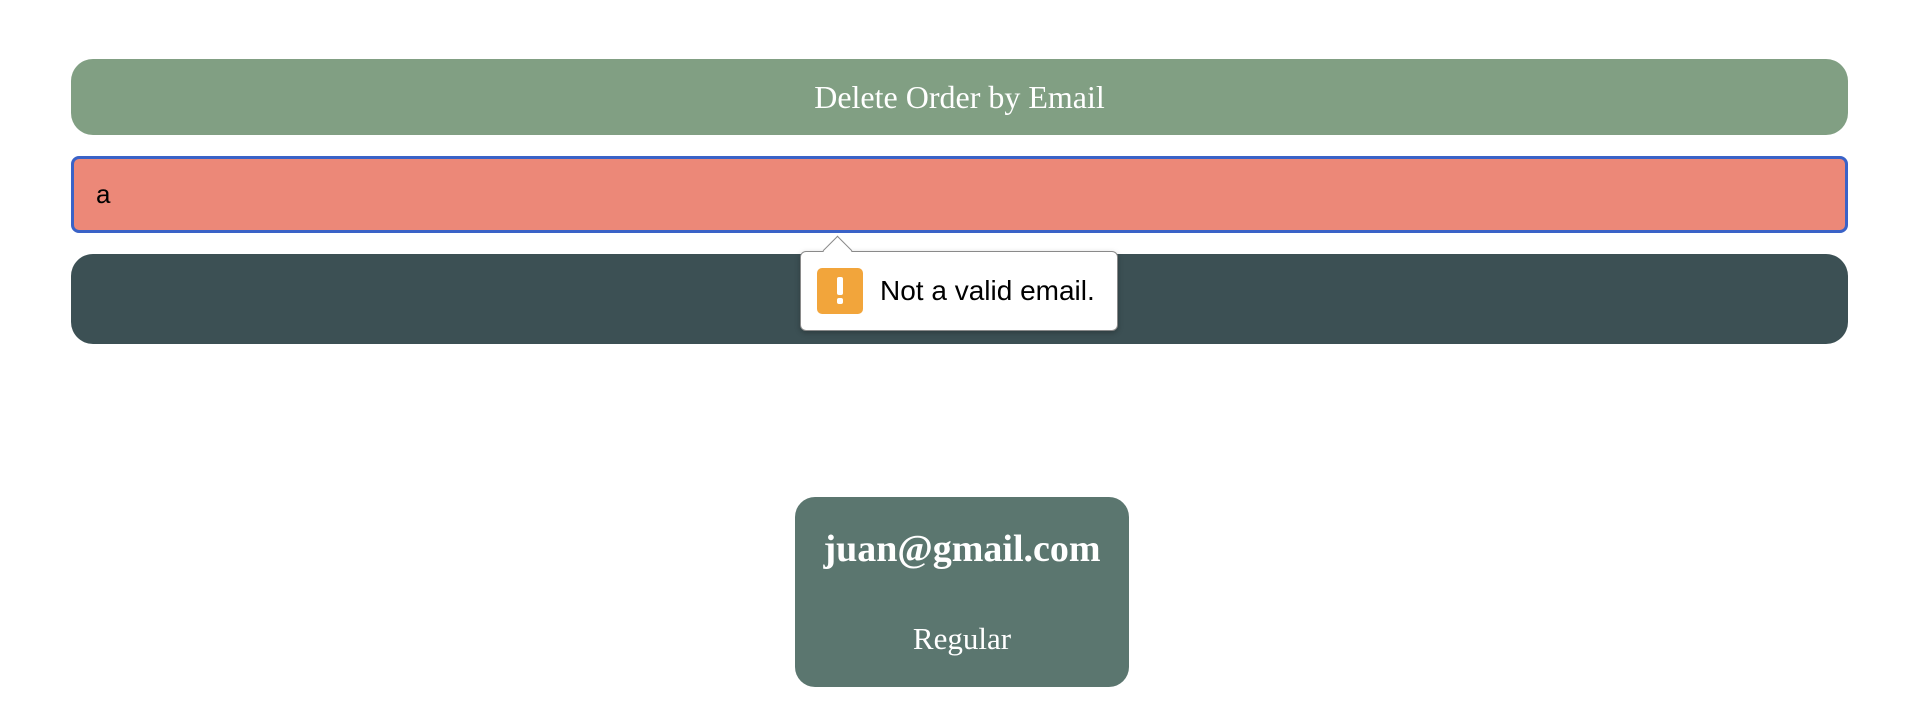 This screenshot has width=1915, height=714. I want to click on validation-tooltip: Not a valid email., so click(959, 283).